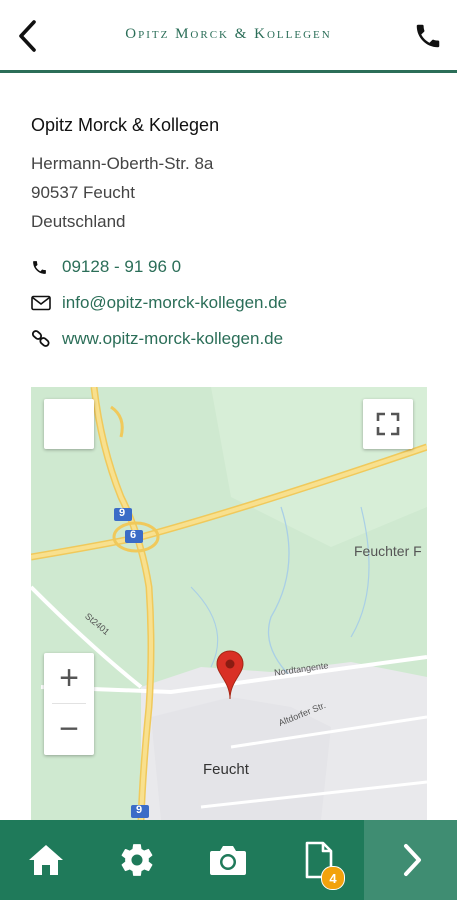 The height and width of the screenshot is (900, 457). I want to click on camera-icon, so click(227, 860).